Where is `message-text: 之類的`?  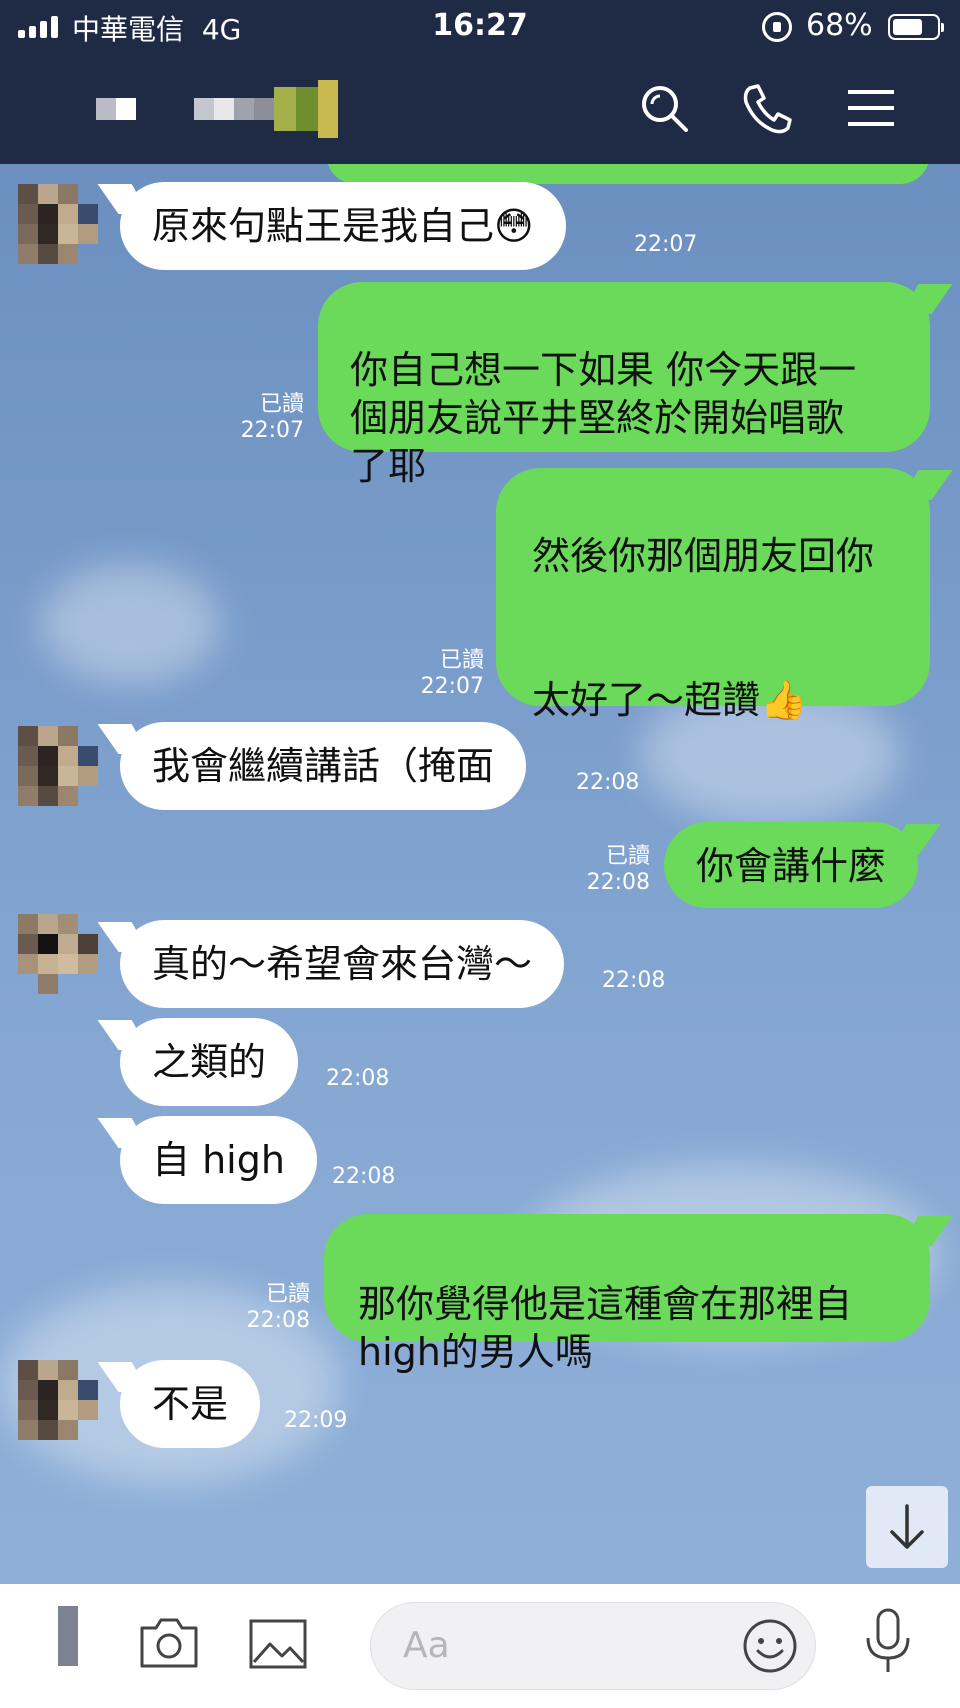 message-text: 之類的 is located at coordinates (209, 1062).